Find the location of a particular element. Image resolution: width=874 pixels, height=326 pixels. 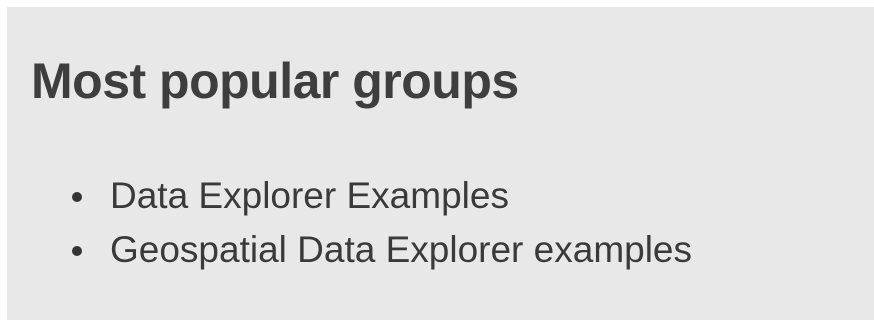

panel-title: Most popular groups is located at coordinates (275, 81).